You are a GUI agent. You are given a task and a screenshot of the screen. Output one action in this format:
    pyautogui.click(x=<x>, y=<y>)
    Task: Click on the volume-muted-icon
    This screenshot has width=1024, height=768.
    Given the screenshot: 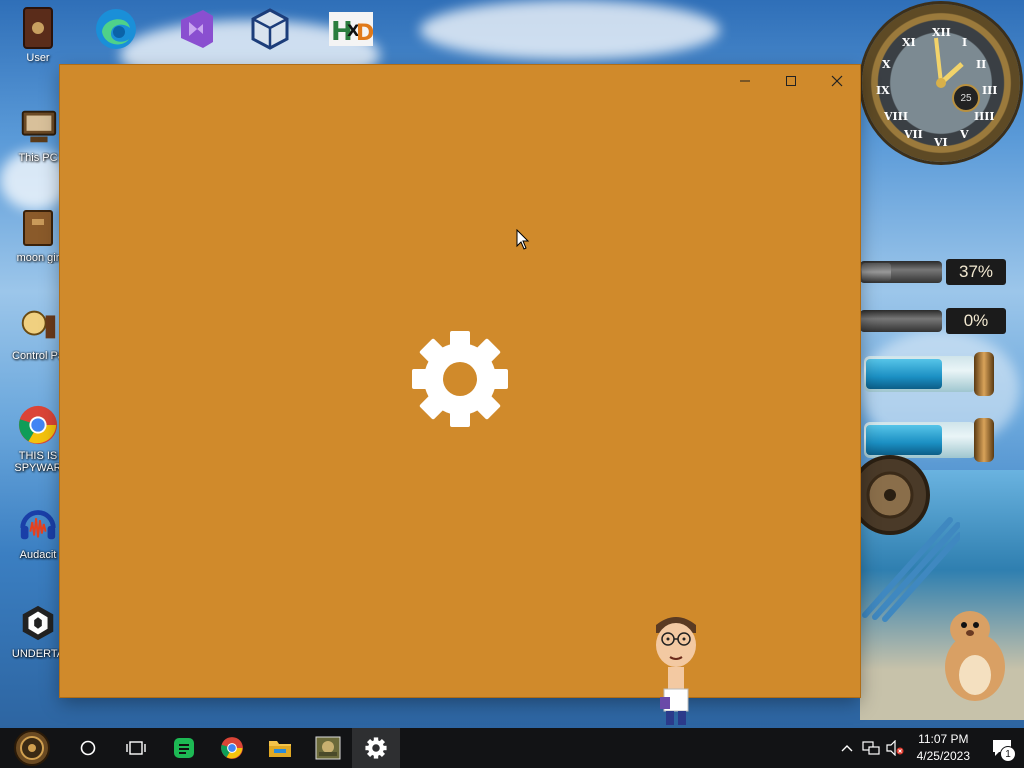 What is the action you would take?
    pyautogui.click(x=895, y=748)
    